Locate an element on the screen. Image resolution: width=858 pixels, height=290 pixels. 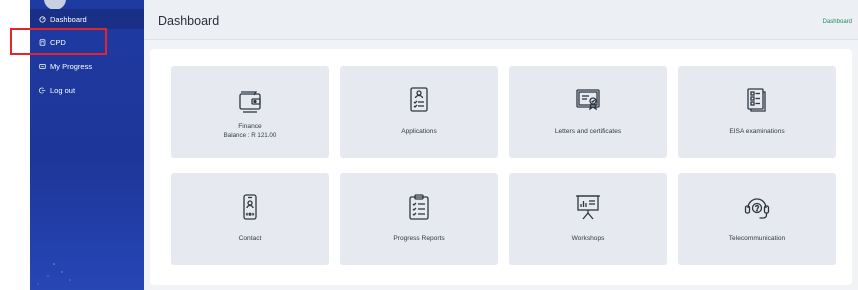
exam-documents-icon is located at coordinates (757, 100).